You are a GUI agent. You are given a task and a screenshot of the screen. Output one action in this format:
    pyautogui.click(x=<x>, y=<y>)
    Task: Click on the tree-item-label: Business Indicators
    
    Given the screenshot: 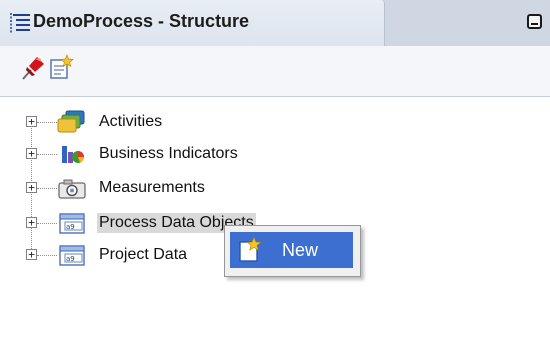 What is the action you would take?
    pyautogui.click(x=168, y=153)
    